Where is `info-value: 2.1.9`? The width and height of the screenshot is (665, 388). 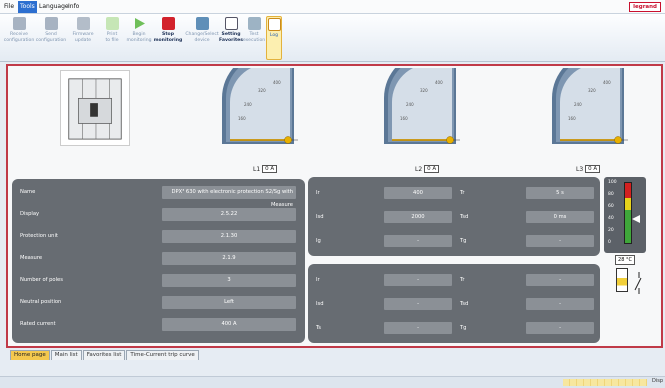
info-value: 2.1.9 is located at coordinates (229, 258).